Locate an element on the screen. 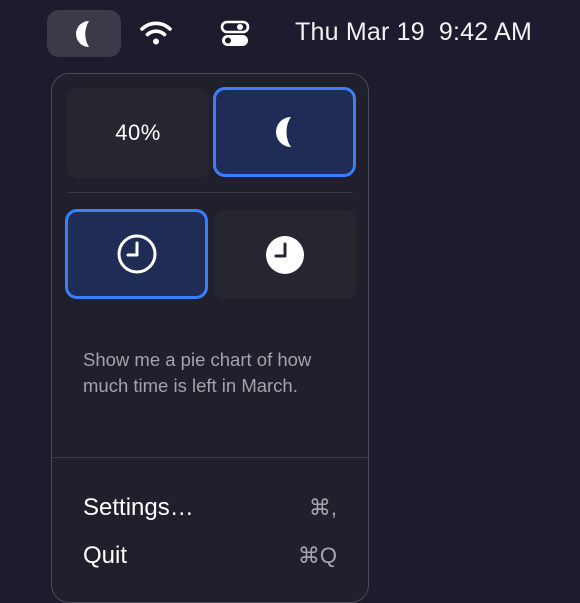 The width and height of the screenshot is (580, 603). pie-mode-option is located at coordinates (284, 132).